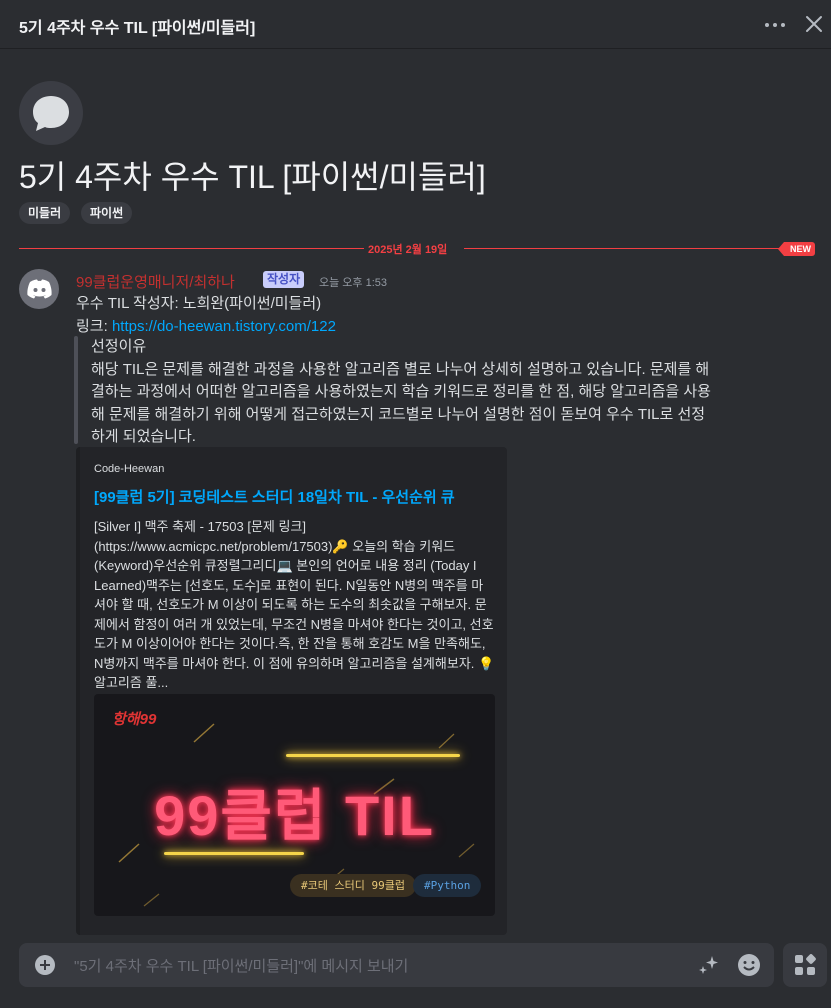 The height and width of the screenshot is (1008, 831). Describe the element at coordinates (775, 24) in the screenshot. I see `more-options-icon` at that location.